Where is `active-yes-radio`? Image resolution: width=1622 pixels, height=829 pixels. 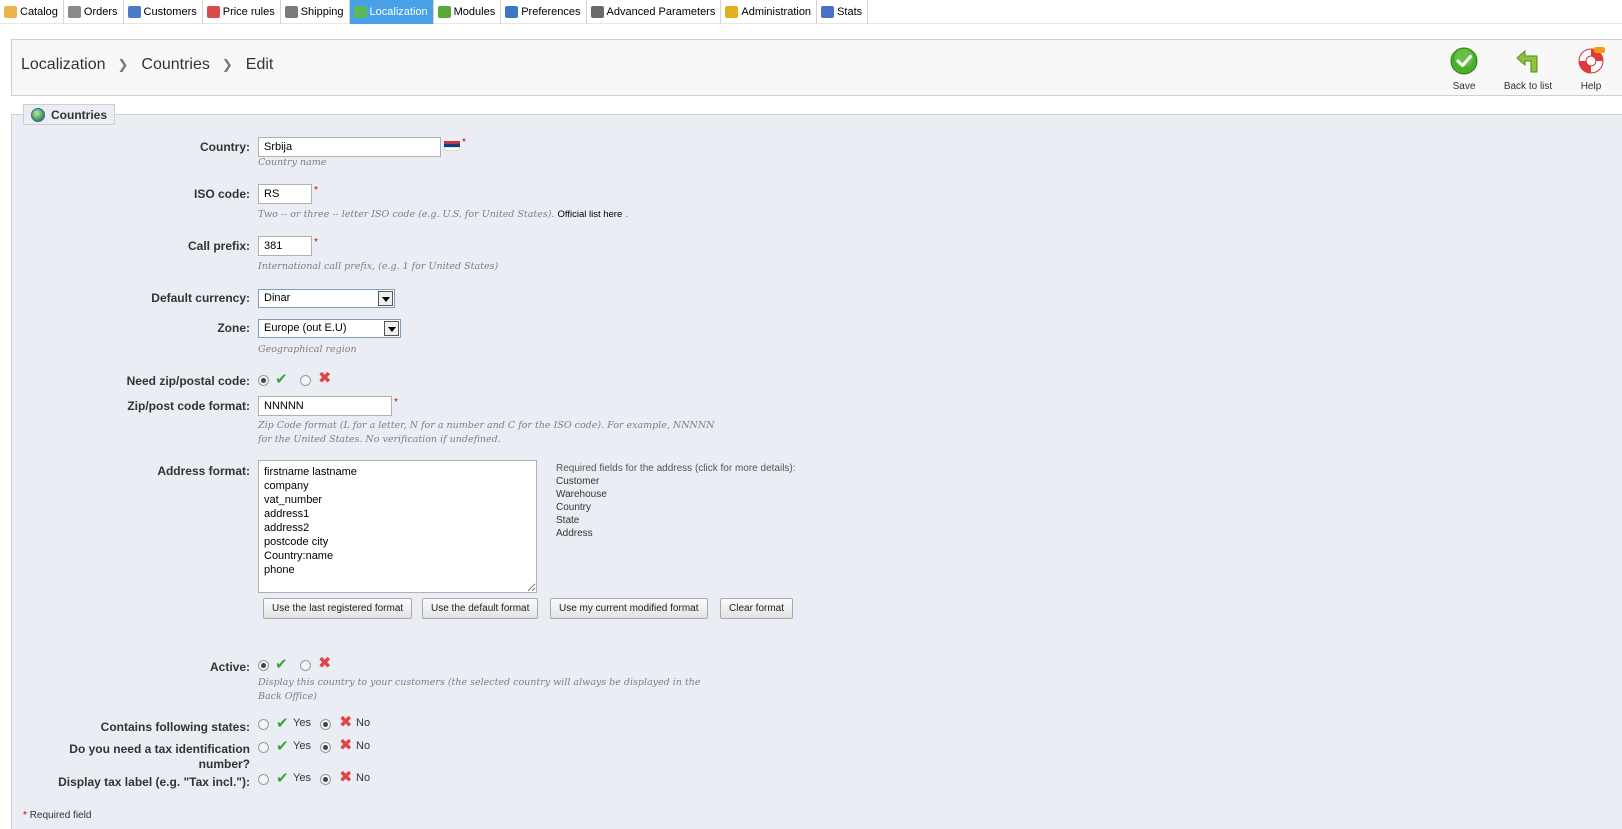 active-yes-radio is located at coordinates (263, 665).